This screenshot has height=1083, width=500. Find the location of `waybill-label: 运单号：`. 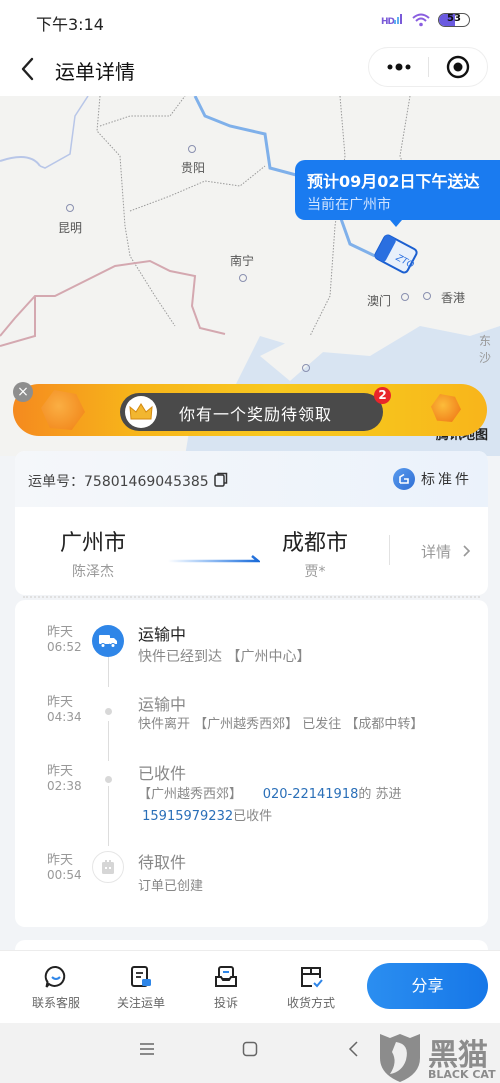

waybill-label: 运单号： is located at coordinates (56, 482).